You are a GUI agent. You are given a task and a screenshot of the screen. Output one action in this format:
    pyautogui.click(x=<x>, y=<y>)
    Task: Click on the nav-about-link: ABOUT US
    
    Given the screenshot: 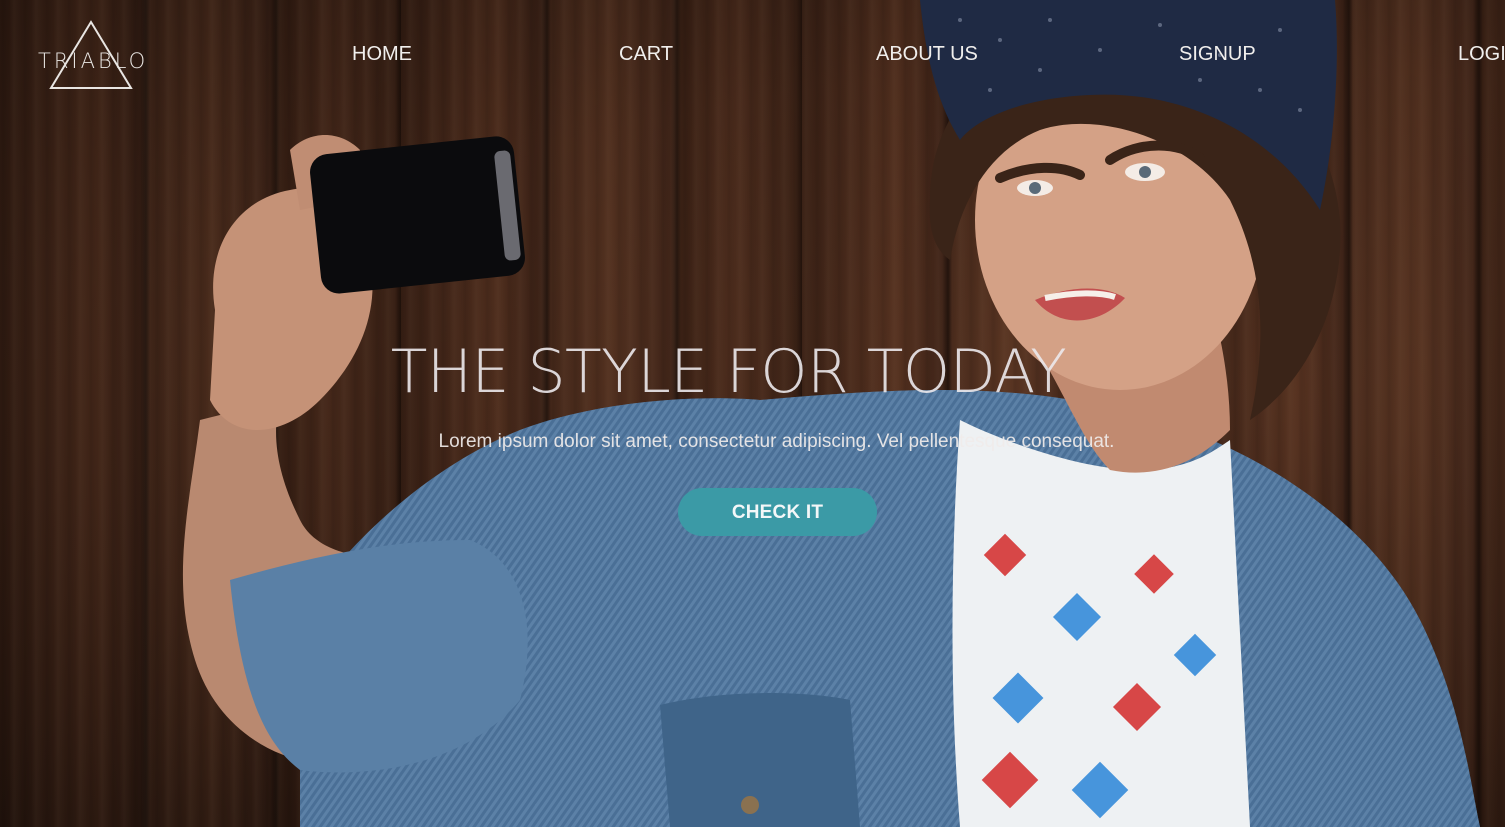 What is the action you would take?
    pyautogui.click(x=927, y=54)
    